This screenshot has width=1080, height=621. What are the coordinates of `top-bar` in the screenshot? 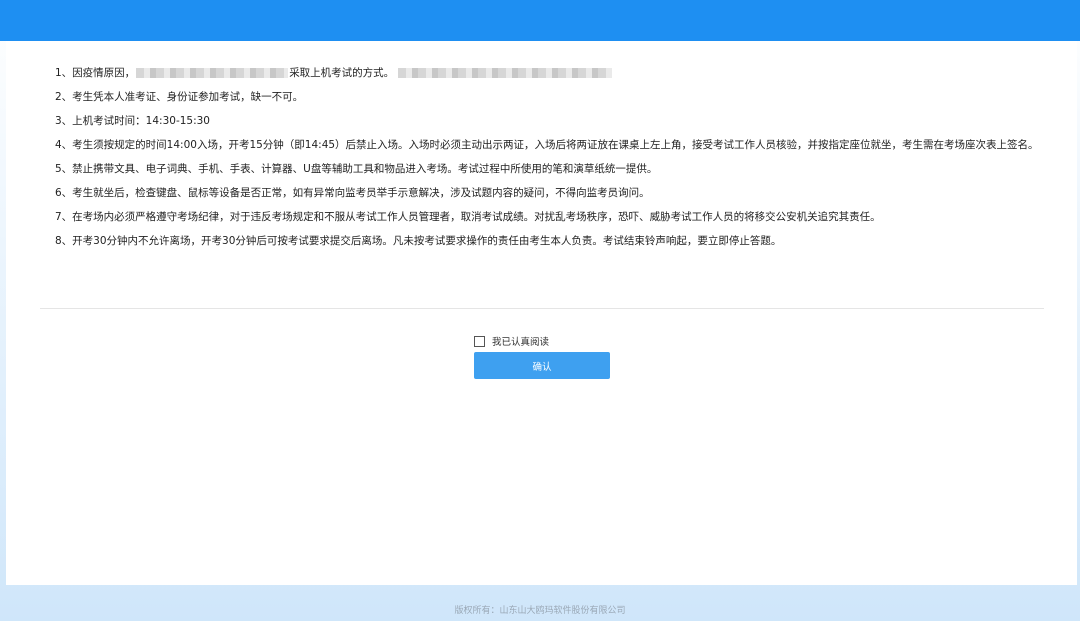 It's located at (540, 20).